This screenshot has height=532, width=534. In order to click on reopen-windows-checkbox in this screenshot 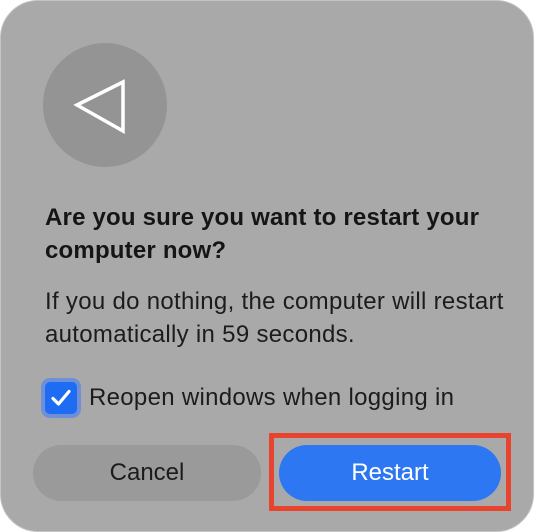, I will do `click(61, 398)`.